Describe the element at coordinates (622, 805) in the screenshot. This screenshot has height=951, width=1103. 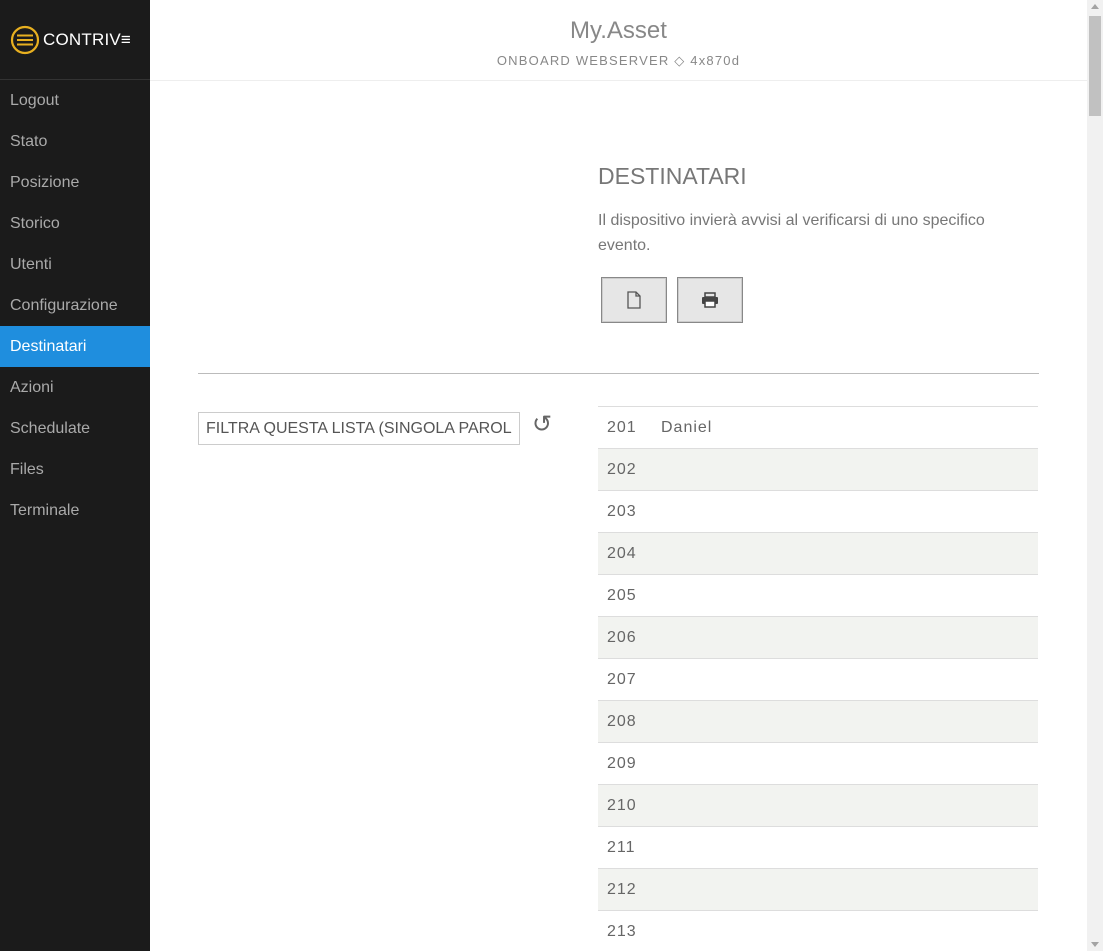
I see `recipient-id: 210` at that location.